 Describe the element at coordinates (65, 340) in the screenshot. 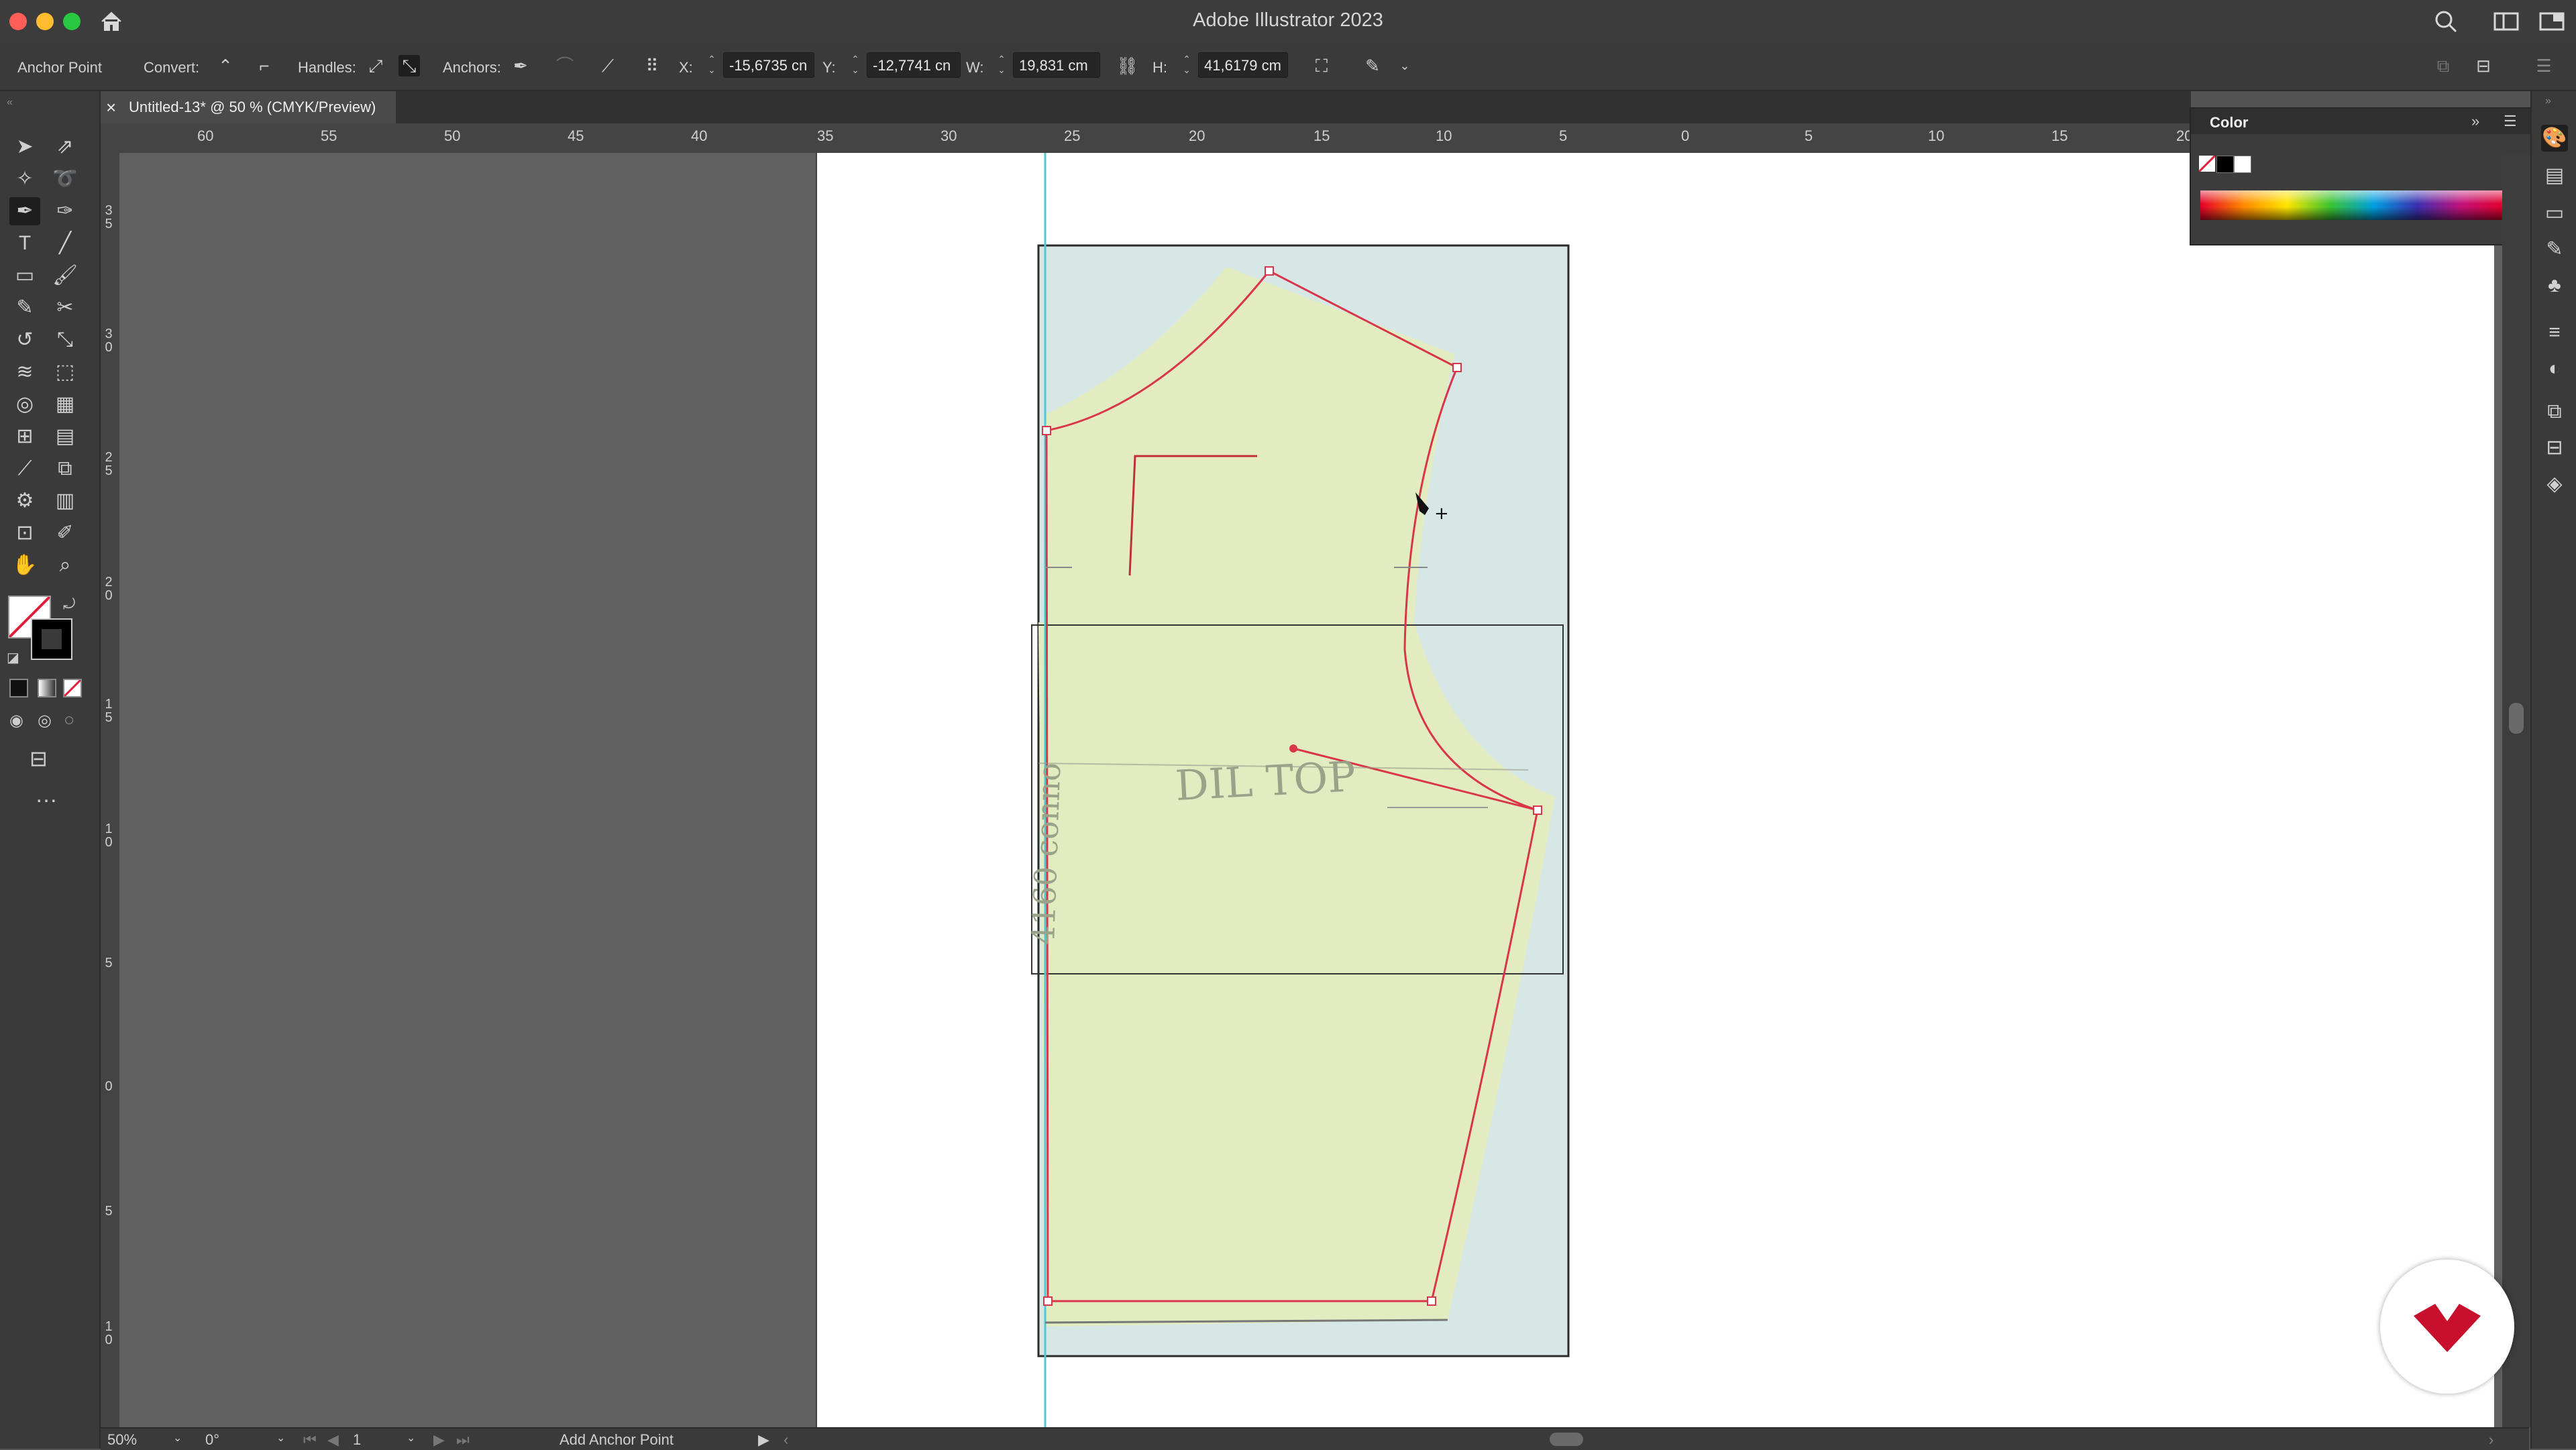

I see `scale-tool-icon: ⤡` at that location.